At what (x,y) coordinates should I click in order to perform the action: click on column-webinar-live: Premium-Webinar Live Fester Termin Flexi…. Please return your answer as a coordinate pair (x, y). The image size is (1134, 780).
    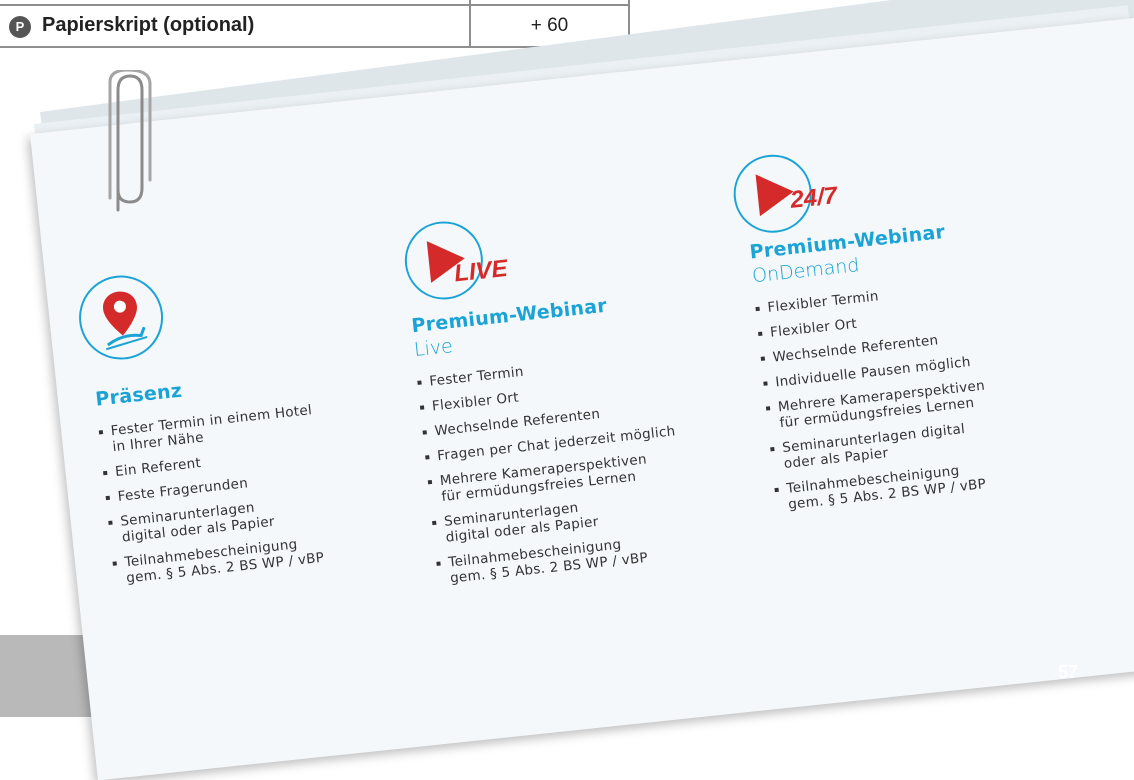
    Looking at the image, I should click on (574, 440).